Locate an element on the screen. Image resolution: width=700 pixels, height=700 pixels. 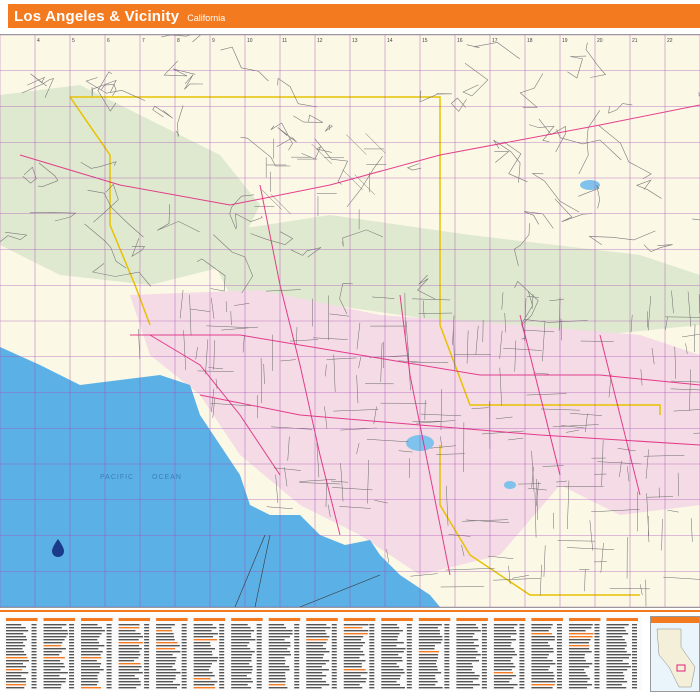
street-index-strip is located at coordinates (350, 653).